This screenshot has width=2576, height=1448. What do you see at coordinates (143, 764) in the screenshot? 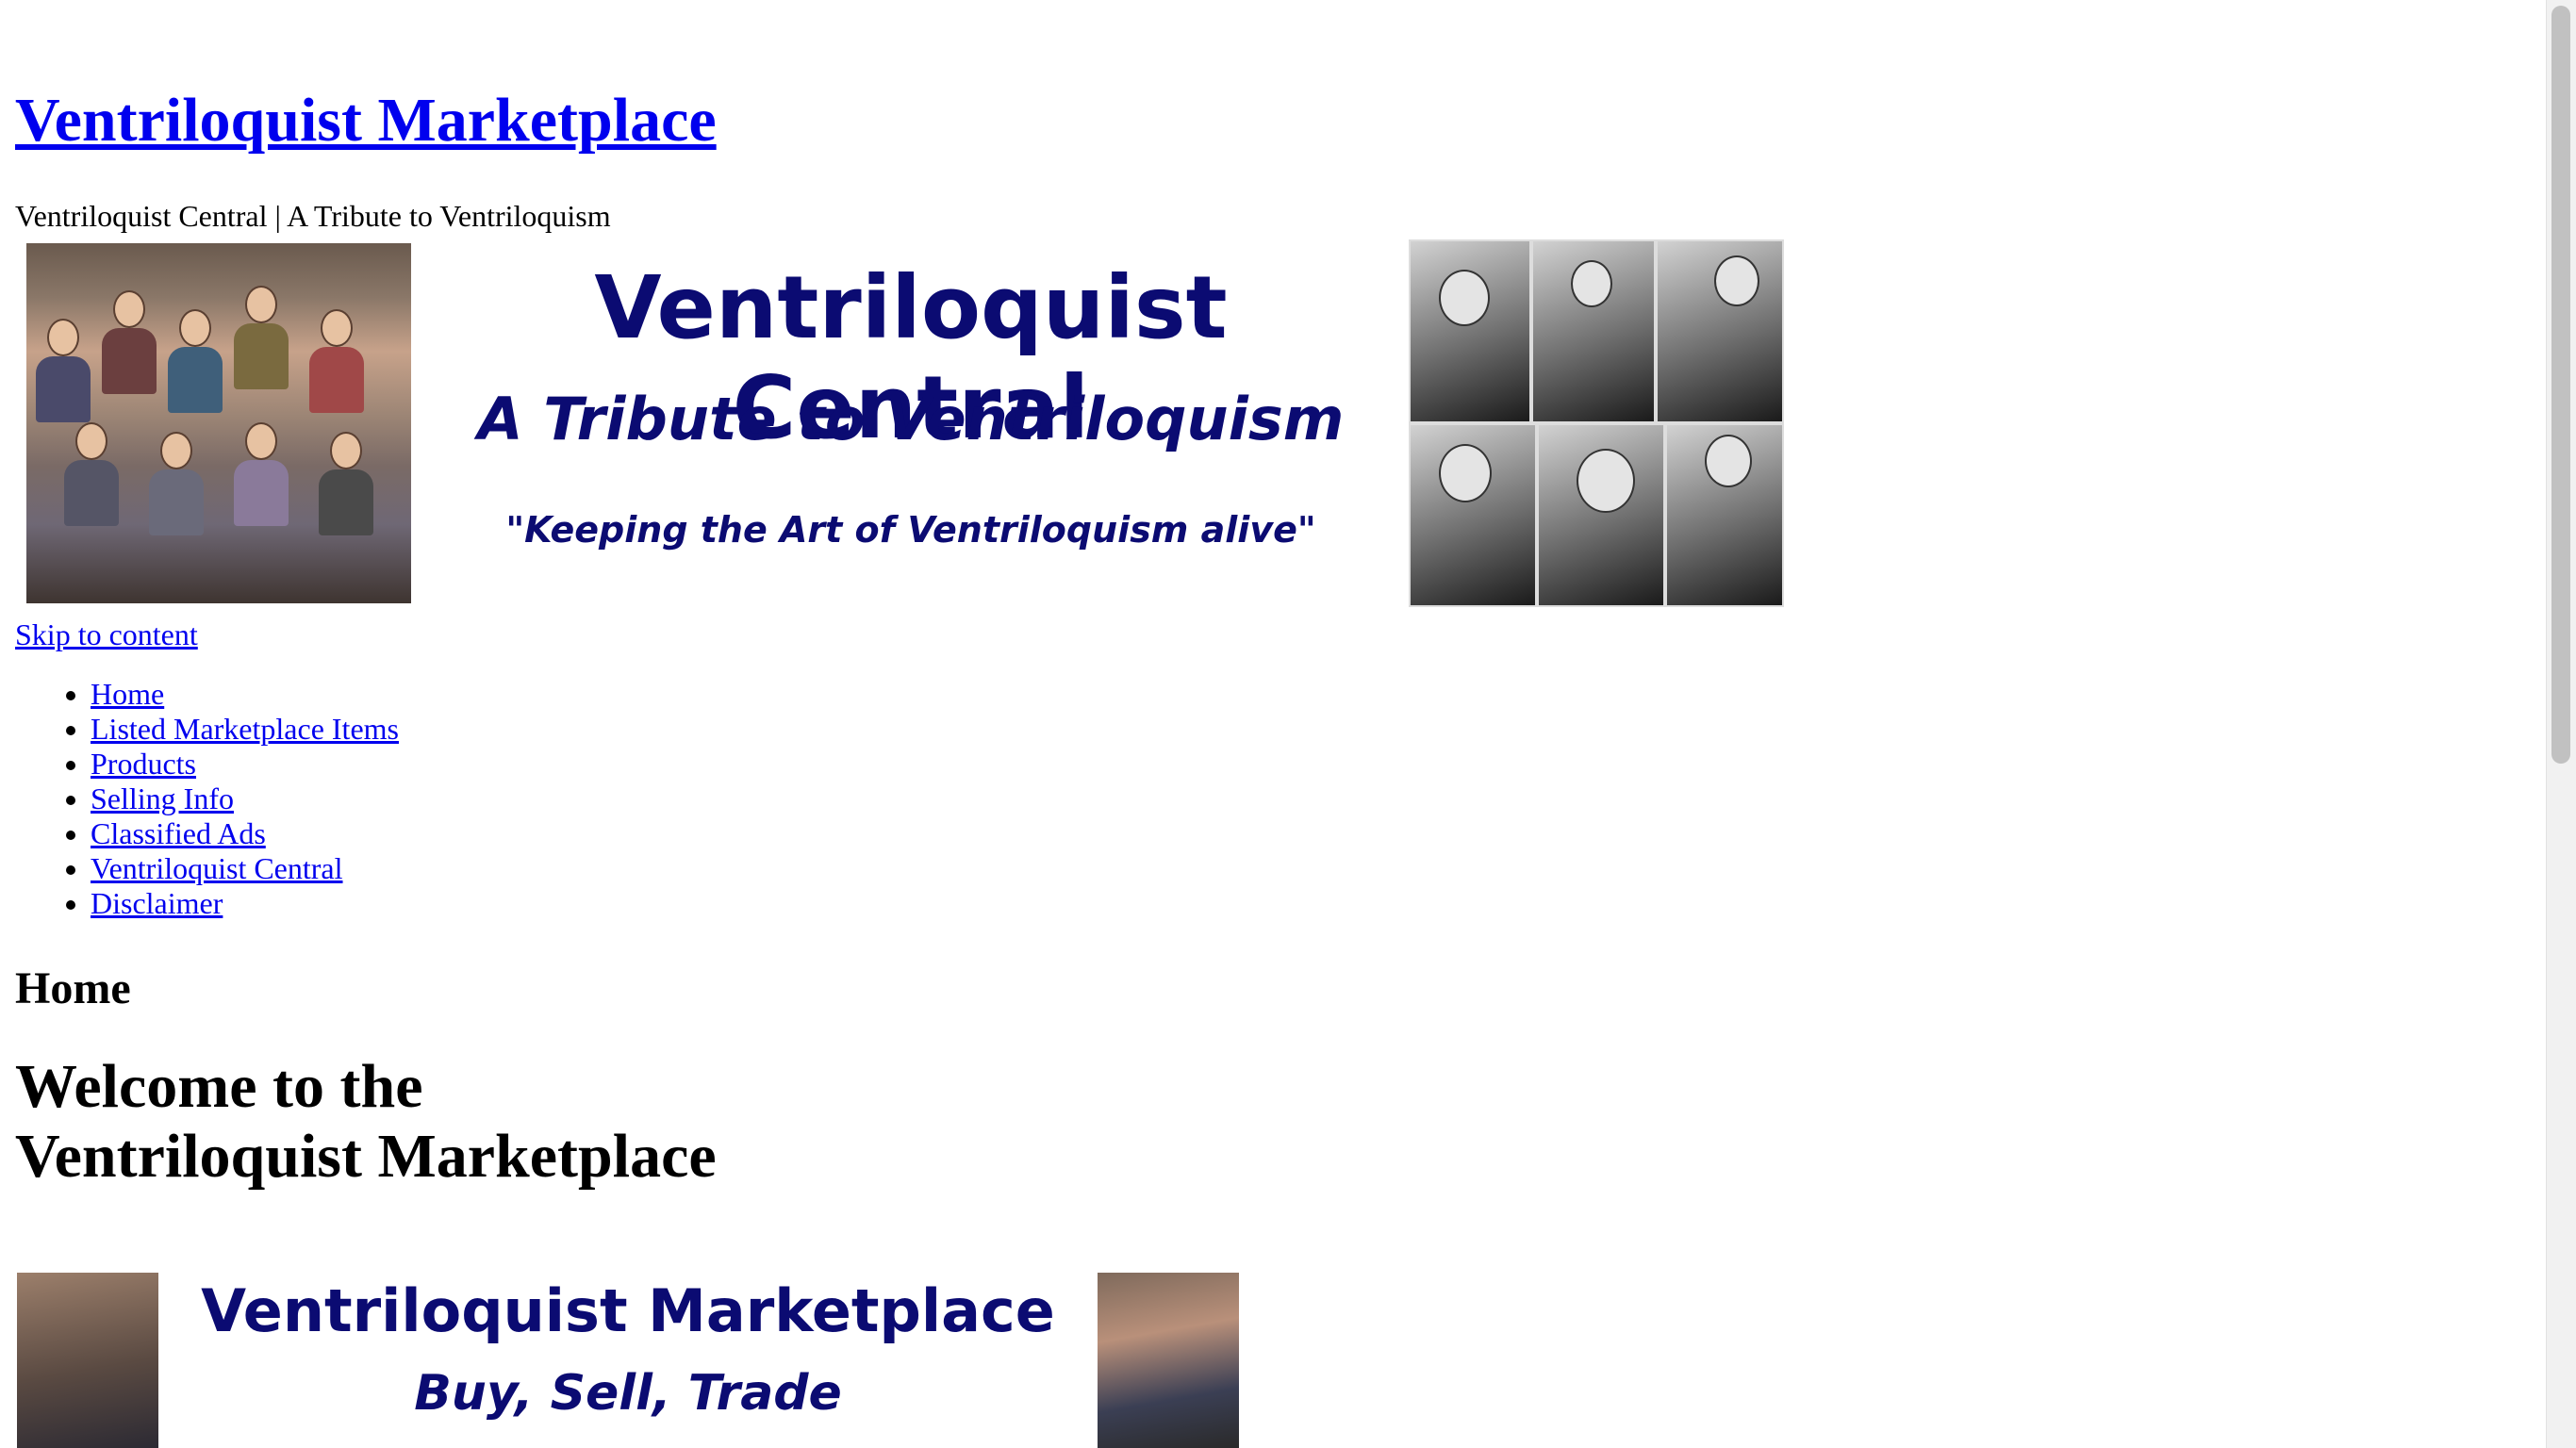
I see `nav-link-products: Products` at bounding box center [143, 764].